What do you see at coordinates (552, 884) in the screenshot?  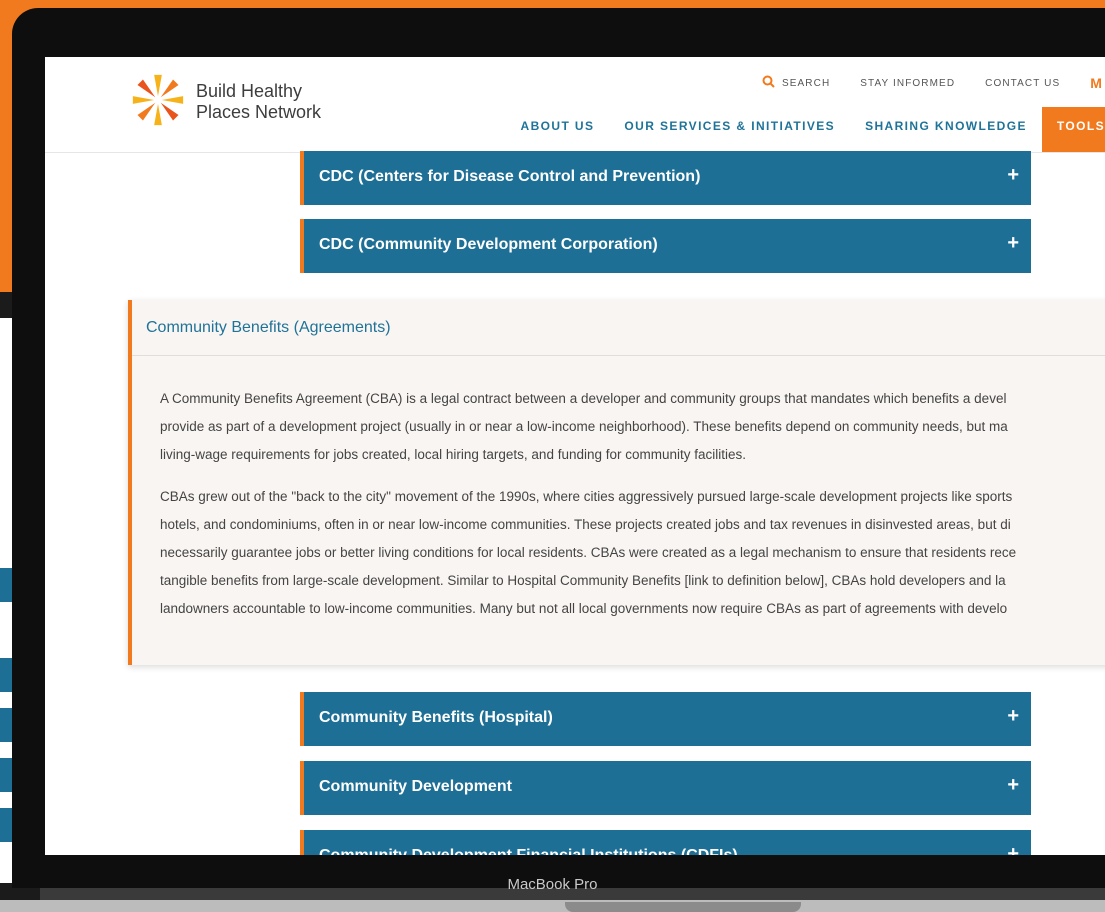 I see `device-label: MacBook Pro` at bounding box center [552, 884].